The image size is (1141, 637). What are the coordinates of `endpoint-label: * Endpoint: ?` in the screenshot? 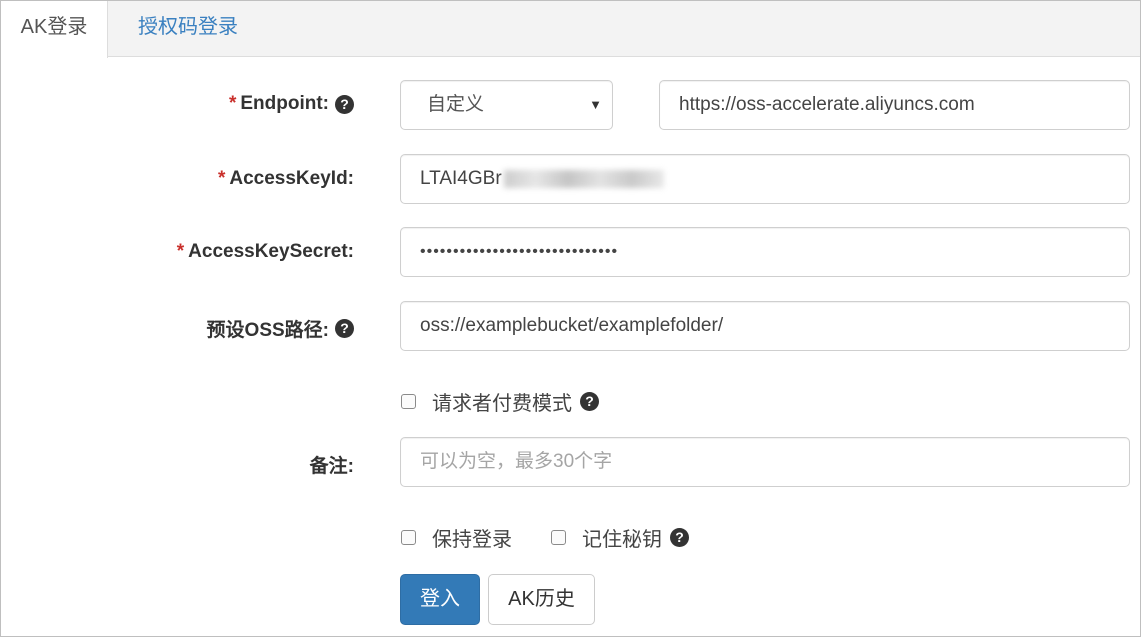 It's located at (291, 104).